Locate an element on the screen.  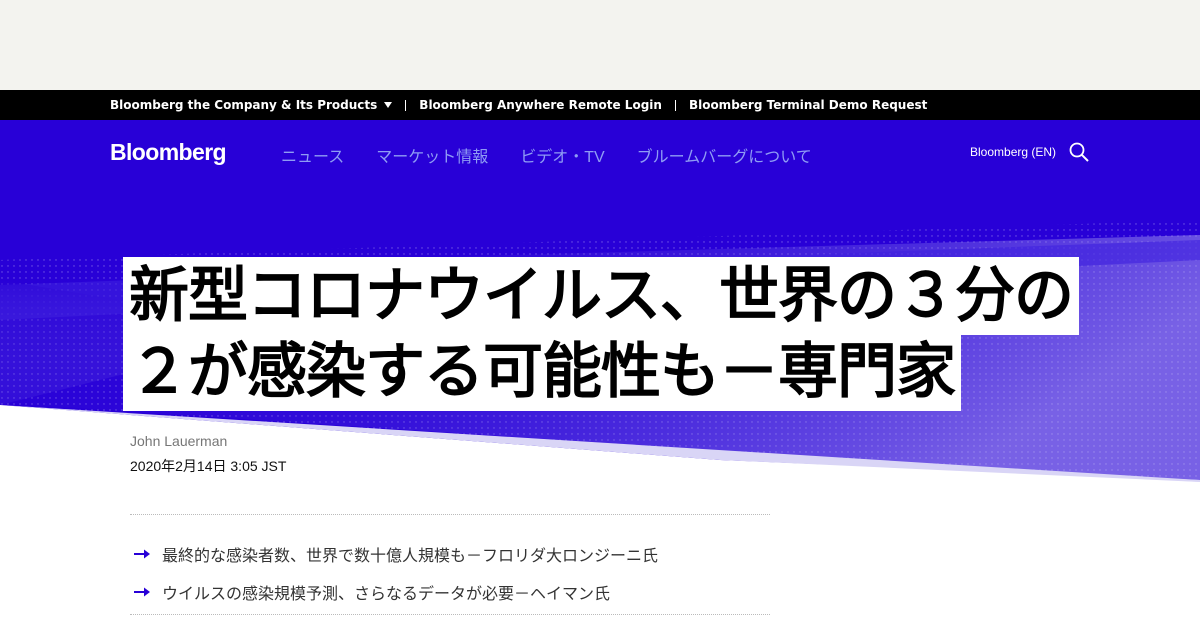
company-products-link: Bloomberg the Company & Its Products is located at coordinates (251, 105).